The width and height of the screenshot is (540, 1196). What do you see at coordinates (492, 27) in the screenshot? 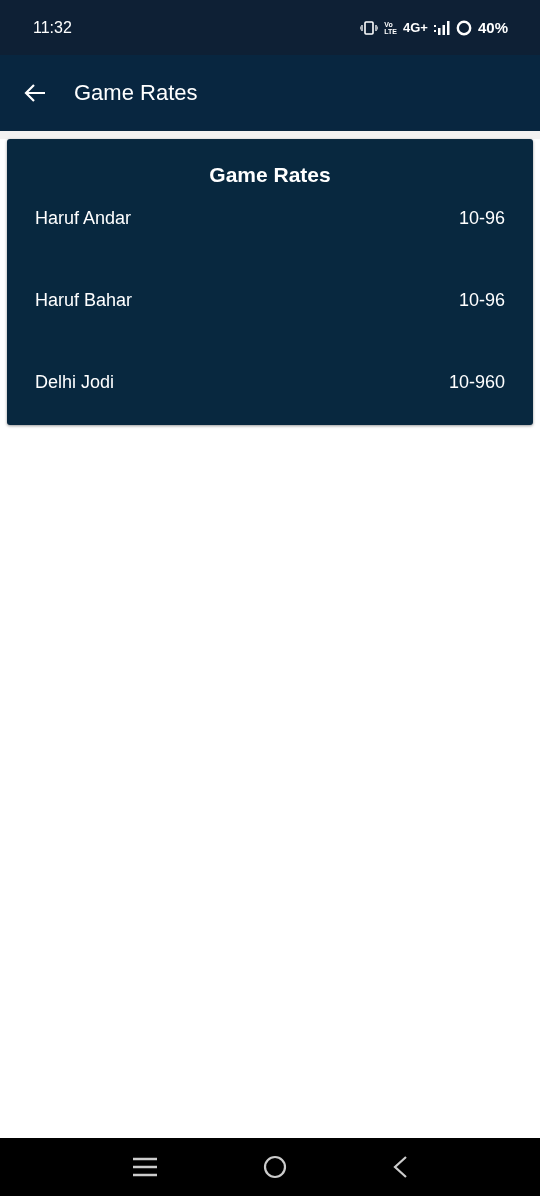
I see `battery-label: 40%` at bounding box center [492, 27].